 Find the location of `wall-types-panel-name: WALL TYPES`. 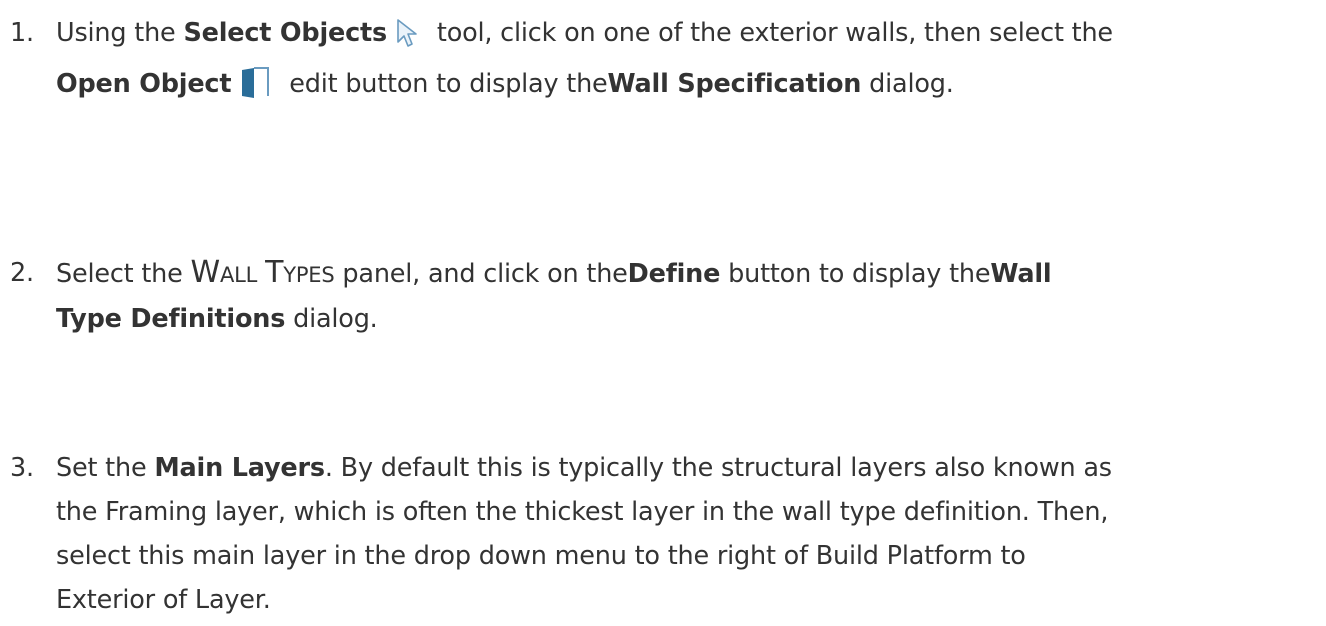

wall-types-panel-name: WALL TYPES is located at coordinates (262, 272).